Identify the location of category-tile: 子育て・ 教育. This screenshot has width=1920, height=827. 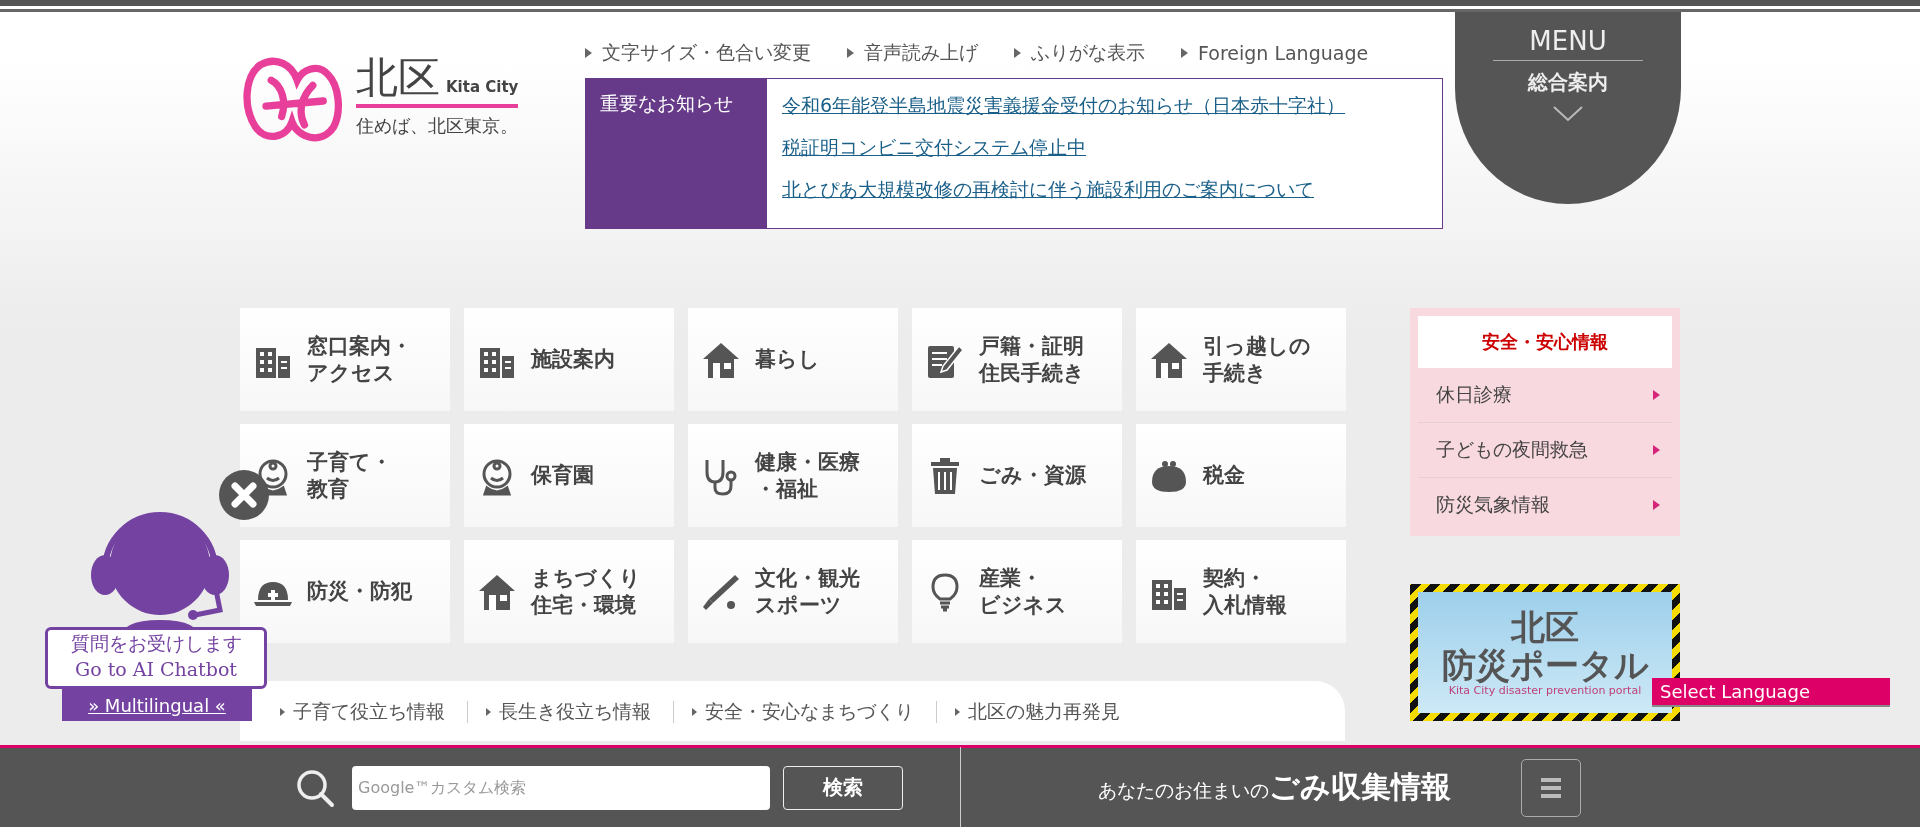
(345, 475).